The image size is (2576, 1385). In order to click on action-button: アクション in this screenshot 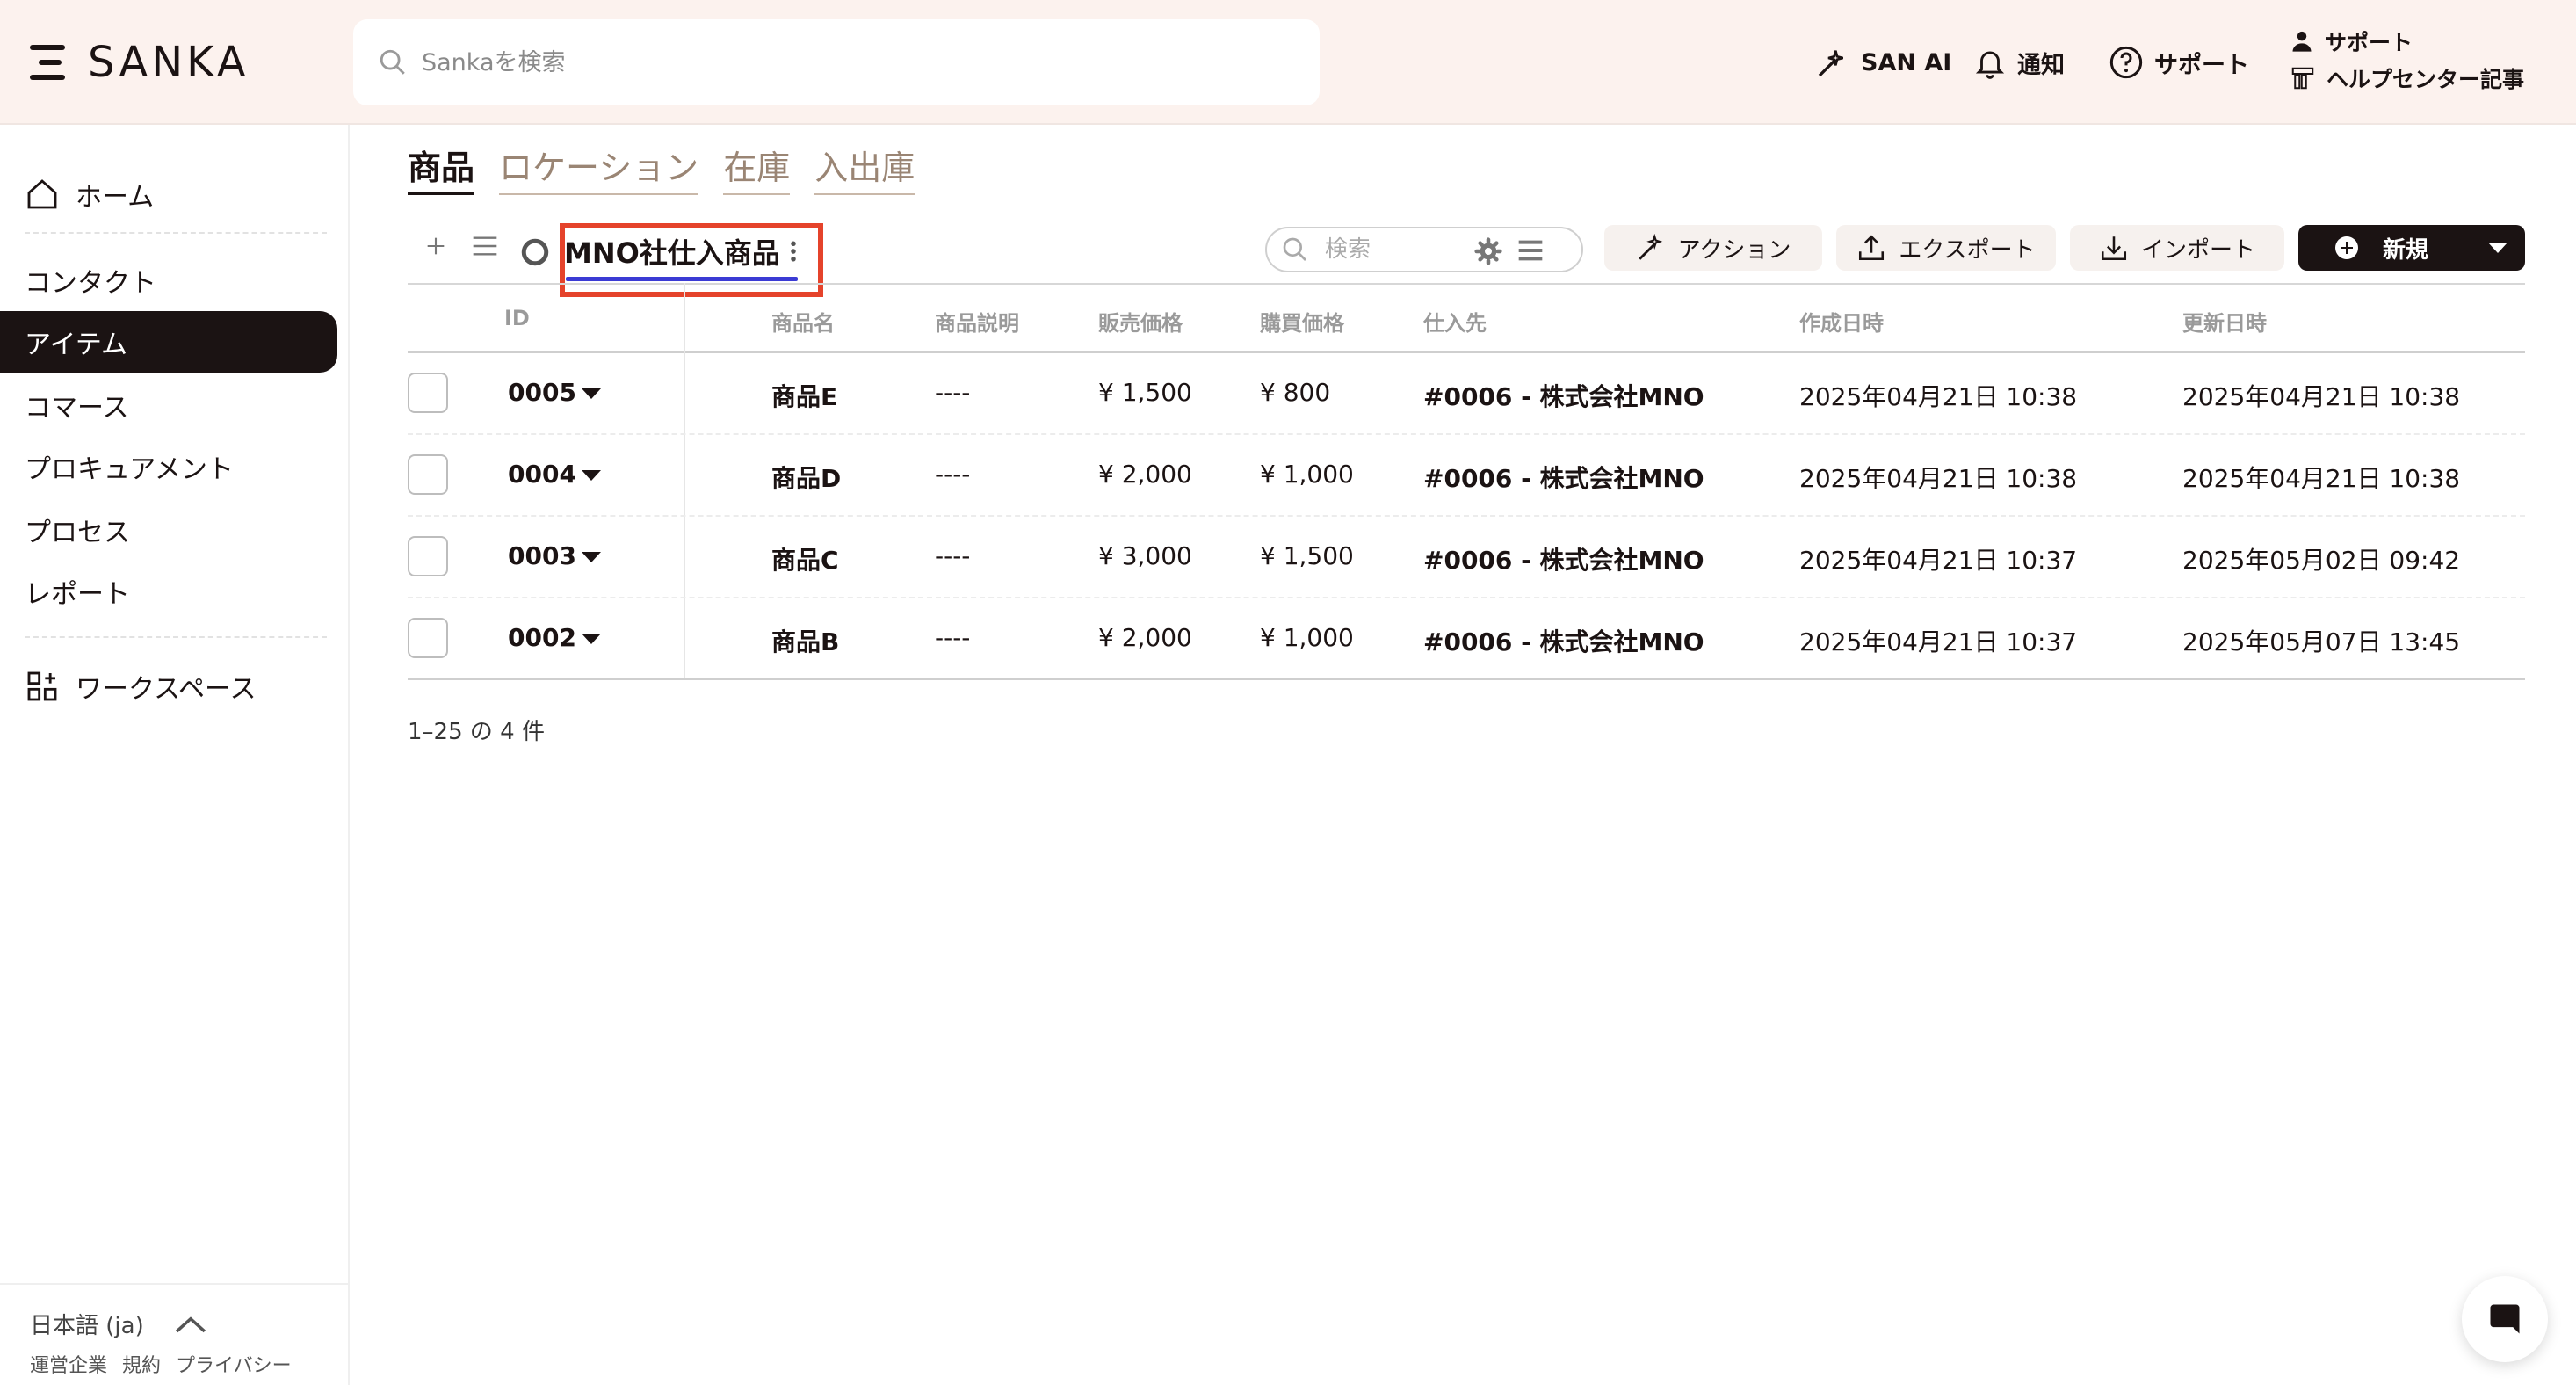, I will do `click(1713, 248)`.